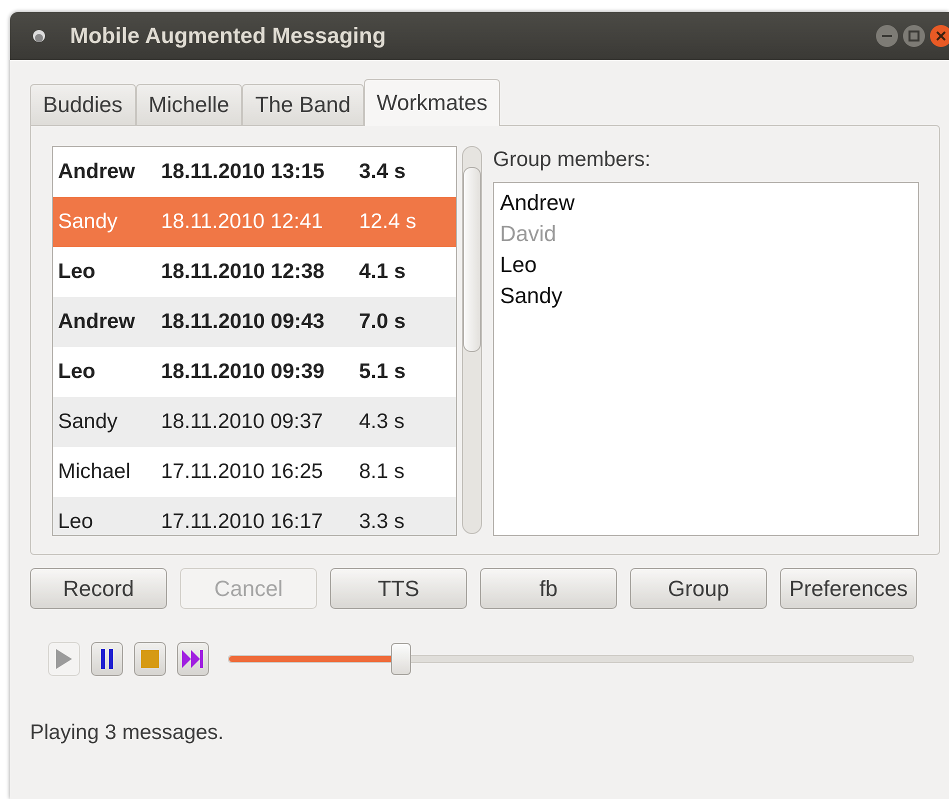 The width and height of the screenshot is (949, 799). What do you see at coordinates (94, 472) in the screenshot?
I see `sender-cell-text: Michael` at bounding box center [94, 472].